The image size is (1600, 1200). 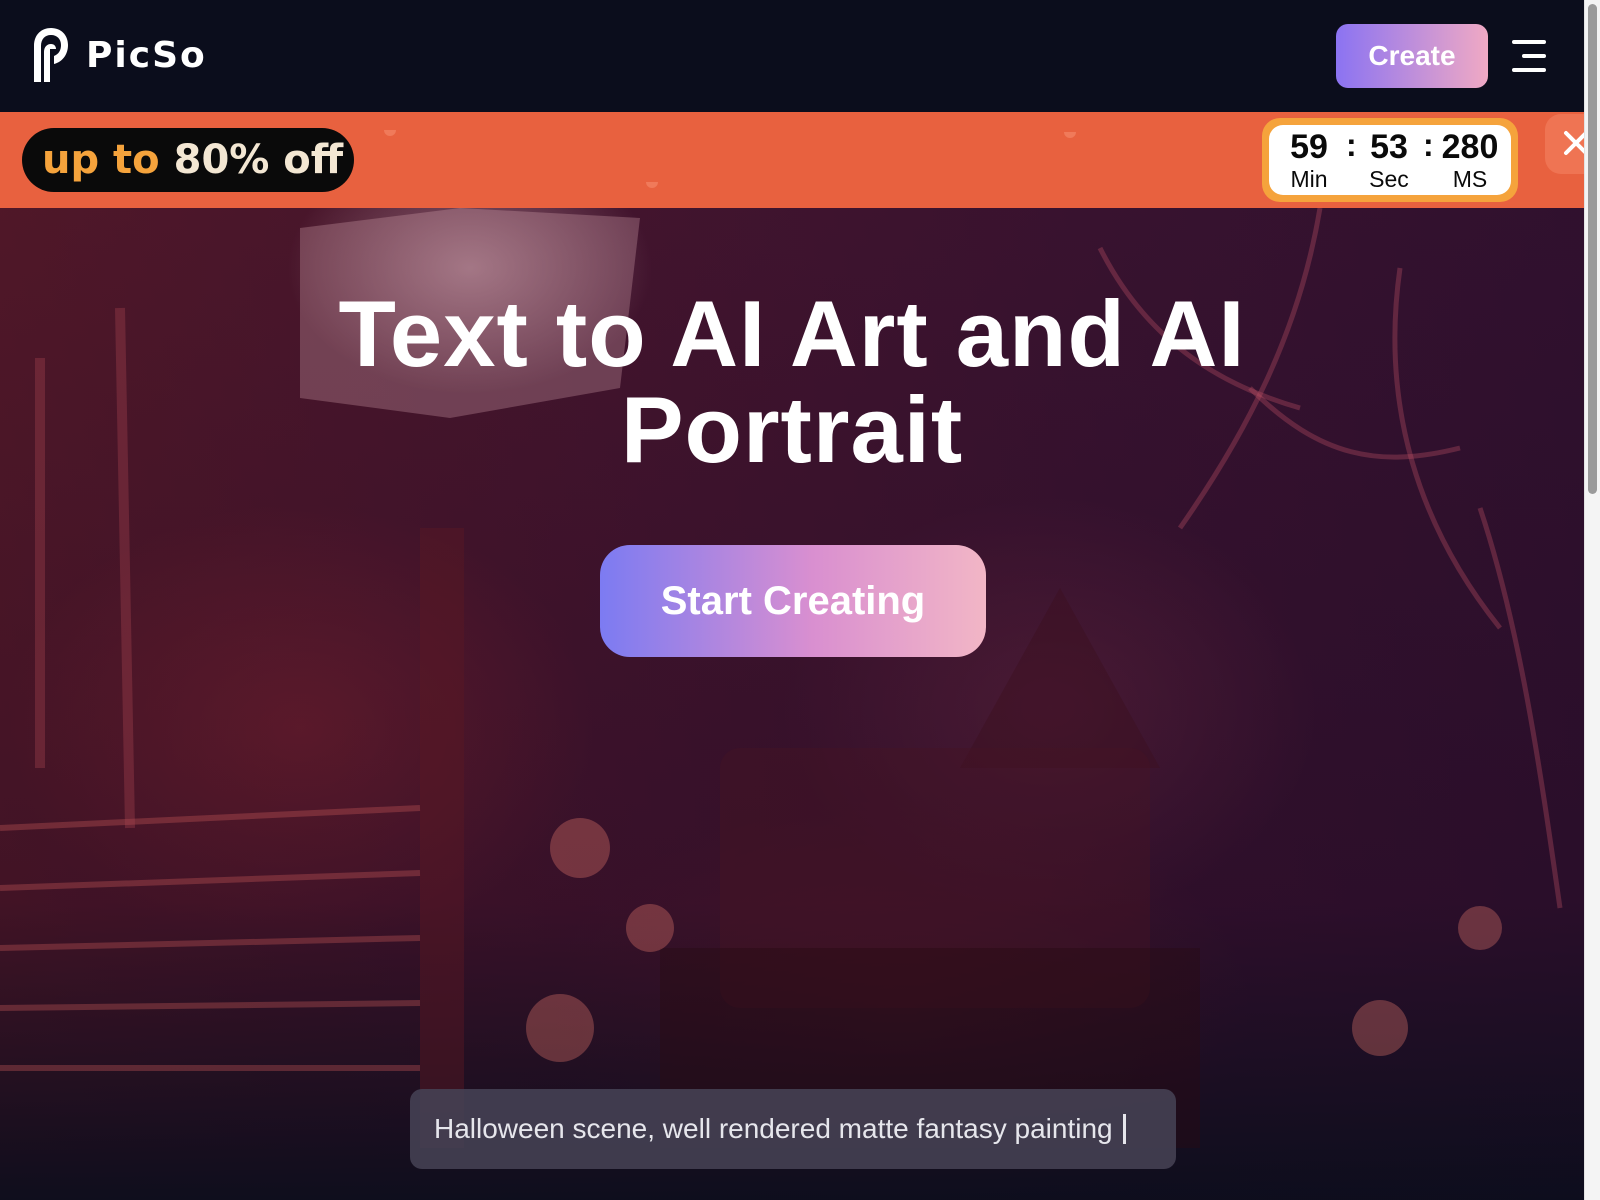 I want to click on text-cursor, so click(x=1124, y=1129).